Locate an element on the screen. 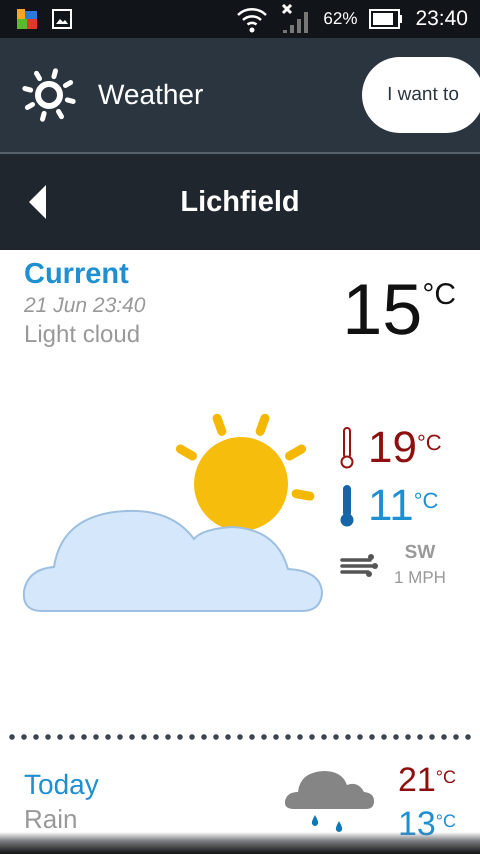 The height and width of the screenshot is (854, 480). wind-direction: SW is located at coordinates (420, 553).